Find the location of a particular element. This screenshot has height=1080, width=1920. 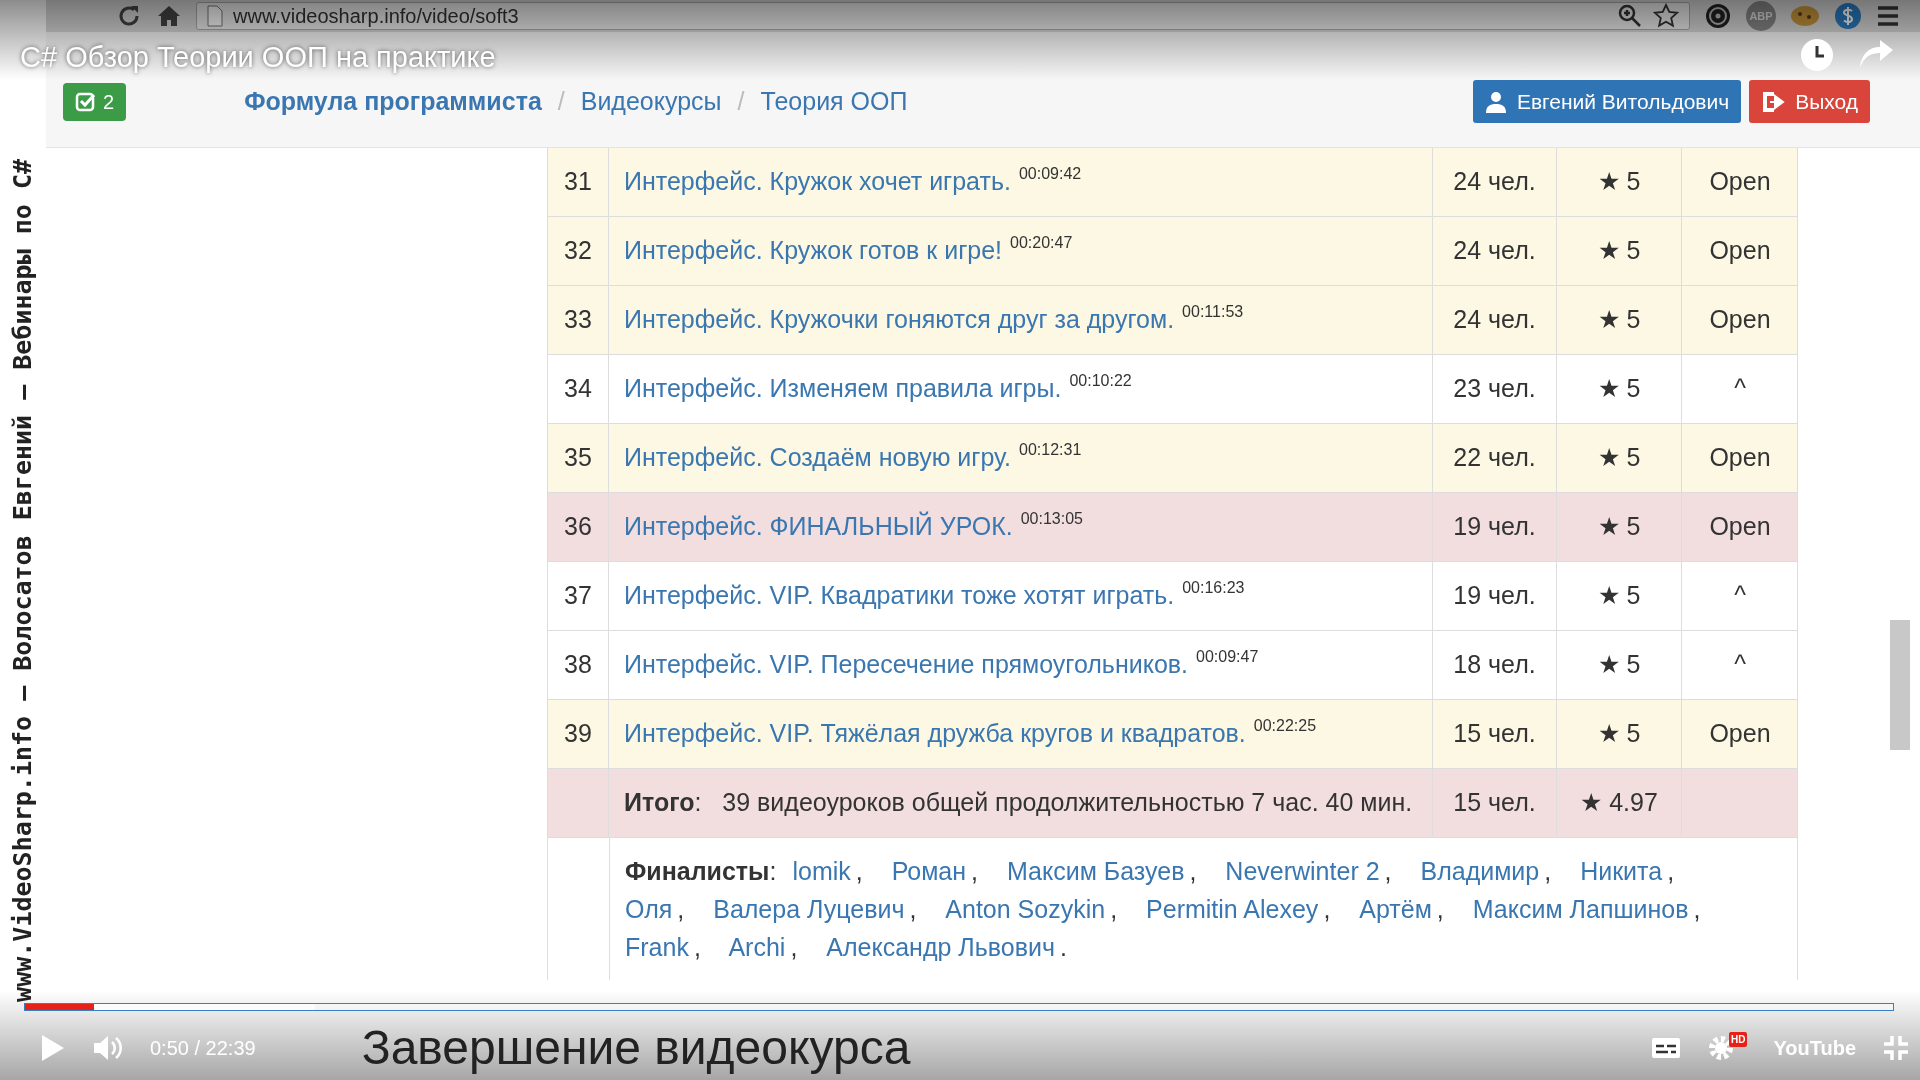

lesson-duration: 00:22:25 is located at coordinates (1285, 726).